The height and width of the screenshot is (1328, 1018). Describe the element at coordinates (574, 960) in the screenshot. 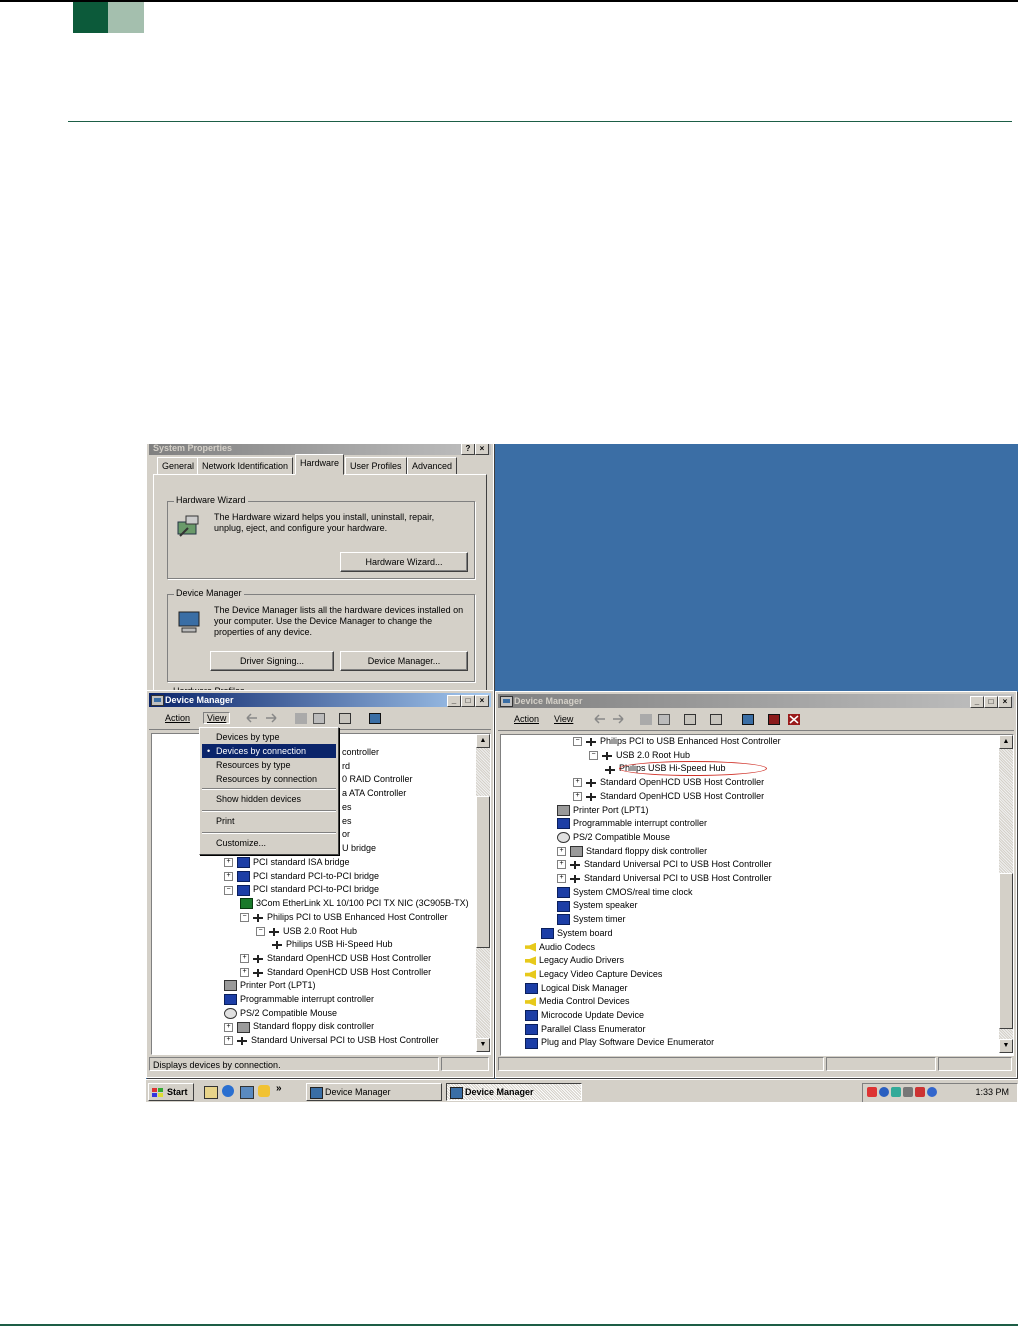

I see `tree-item: Legacy Audio Drivers` at that location.